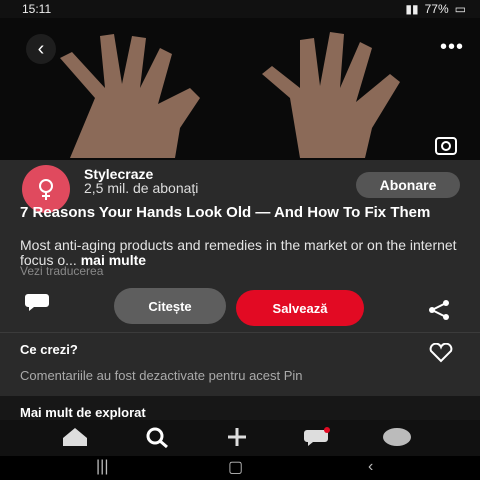  I want to click on nav-home, so click(75, 437).